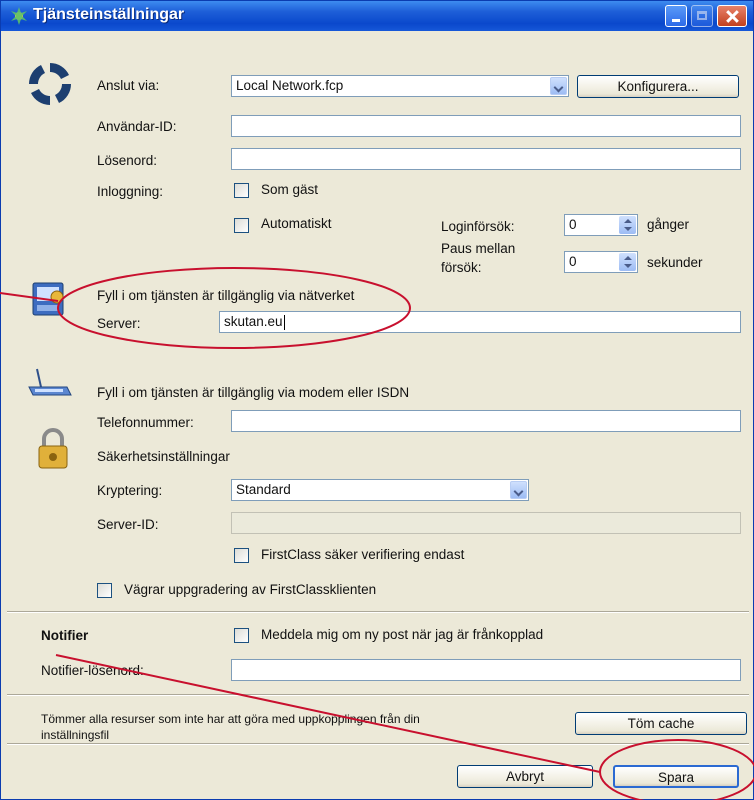 The width and height of the screenshot is (754, 800). I want to click on login-attempts-value: 0, so click(573, 224).